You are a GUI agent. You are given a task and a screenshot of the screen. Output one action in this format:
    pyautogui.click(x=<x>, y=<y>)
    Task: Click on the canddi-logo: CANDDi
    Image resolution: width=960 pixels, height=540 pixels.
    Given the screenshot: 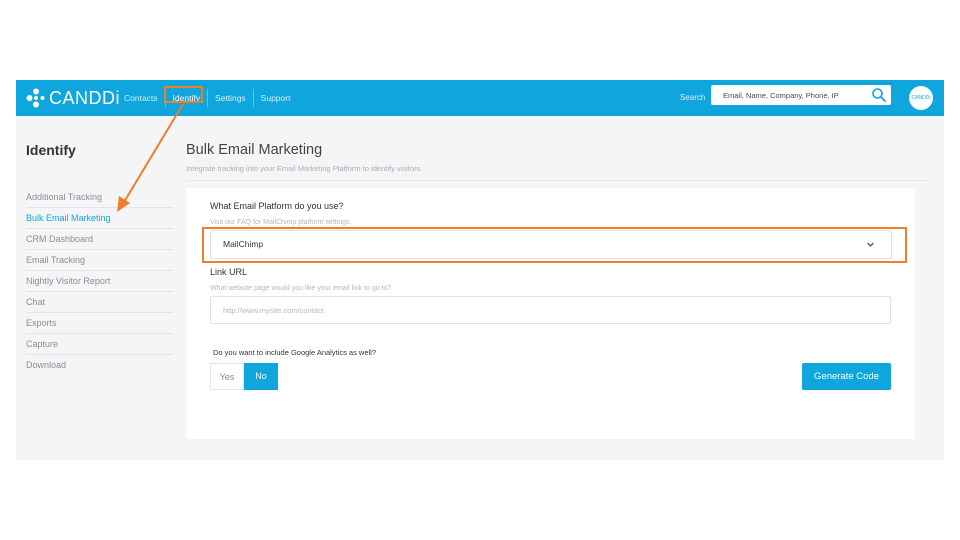 What is the action you would take?
    pyautogui.click(x=73, y=98)
    